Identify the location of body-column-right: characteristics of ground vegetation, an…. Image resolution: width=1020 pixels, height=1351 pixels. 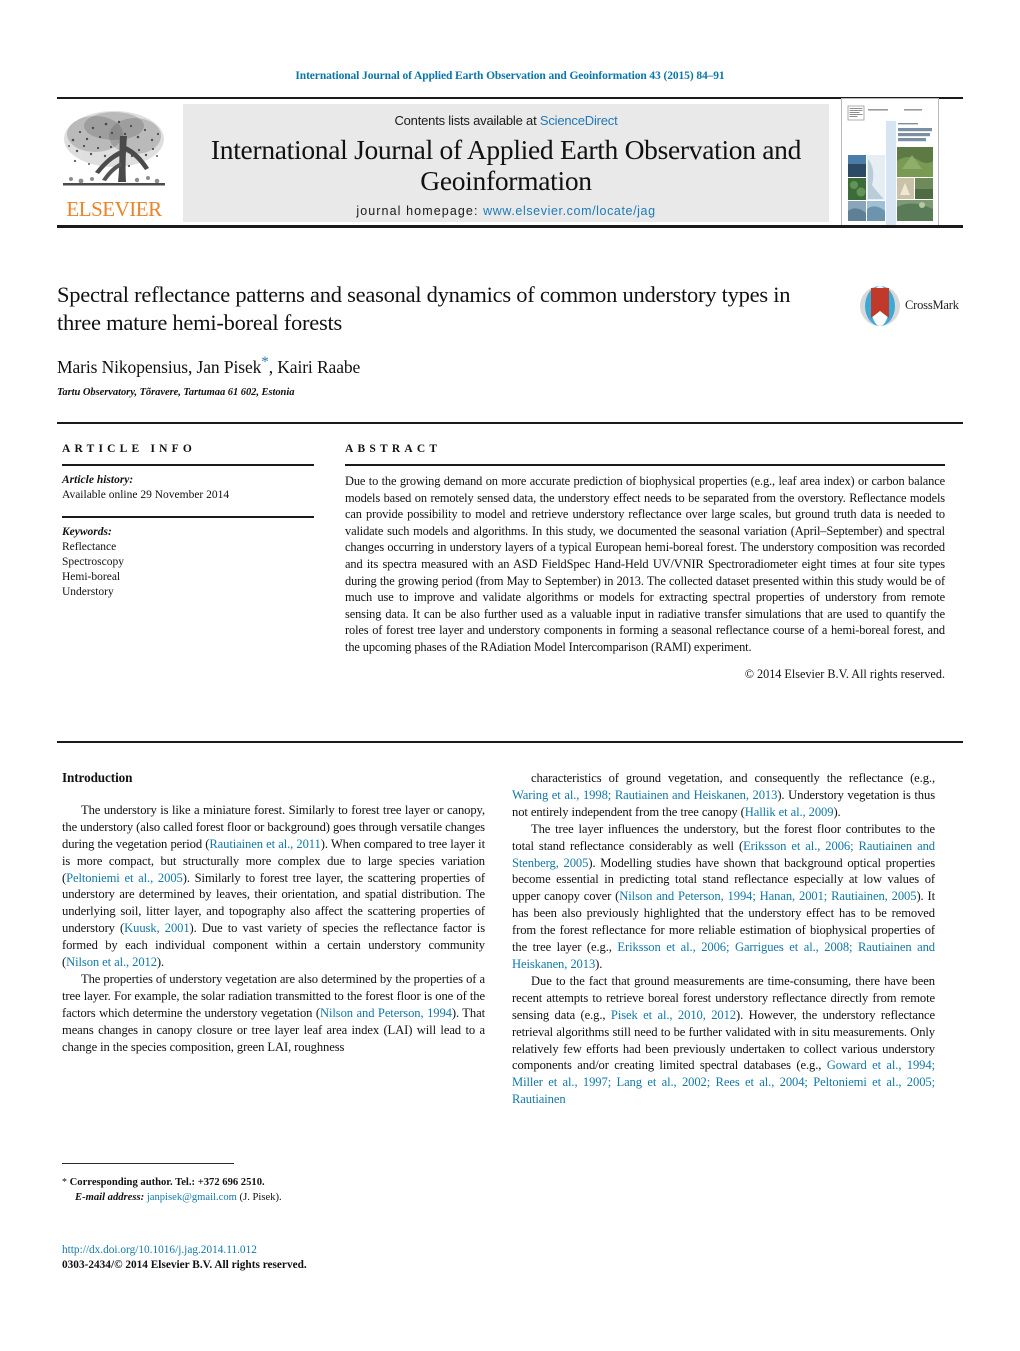
(723, 939).